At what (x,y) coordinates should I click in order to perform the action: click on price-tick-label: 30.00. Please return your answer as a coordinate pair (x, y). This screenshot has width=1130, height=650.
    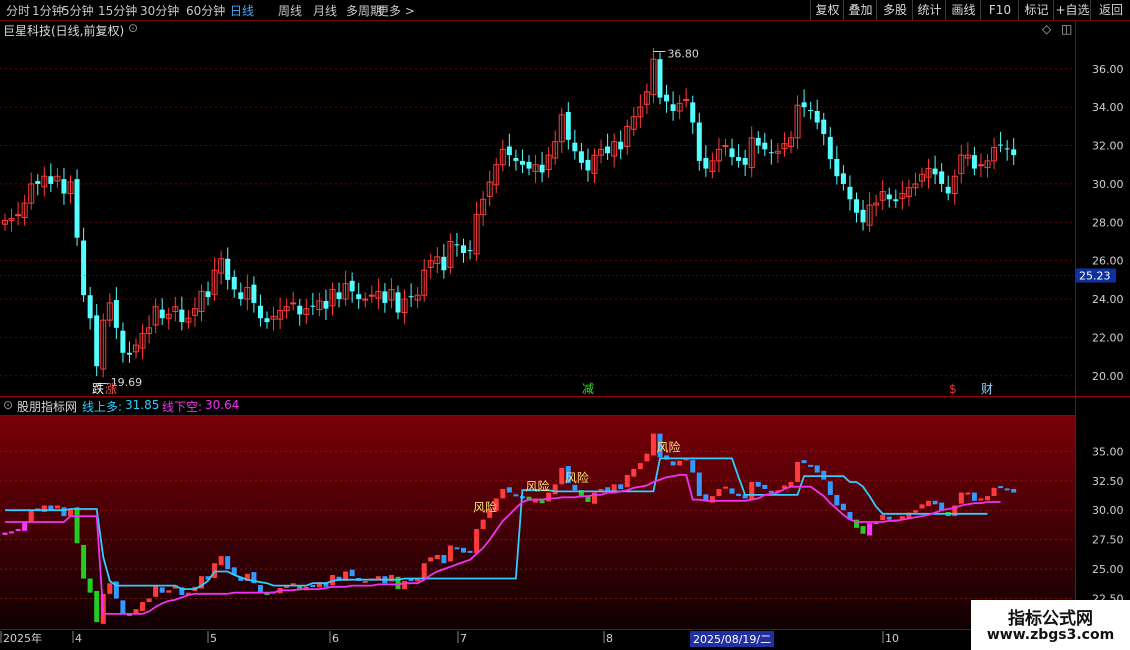
    Looking at the image, I should click on (1108, 184).